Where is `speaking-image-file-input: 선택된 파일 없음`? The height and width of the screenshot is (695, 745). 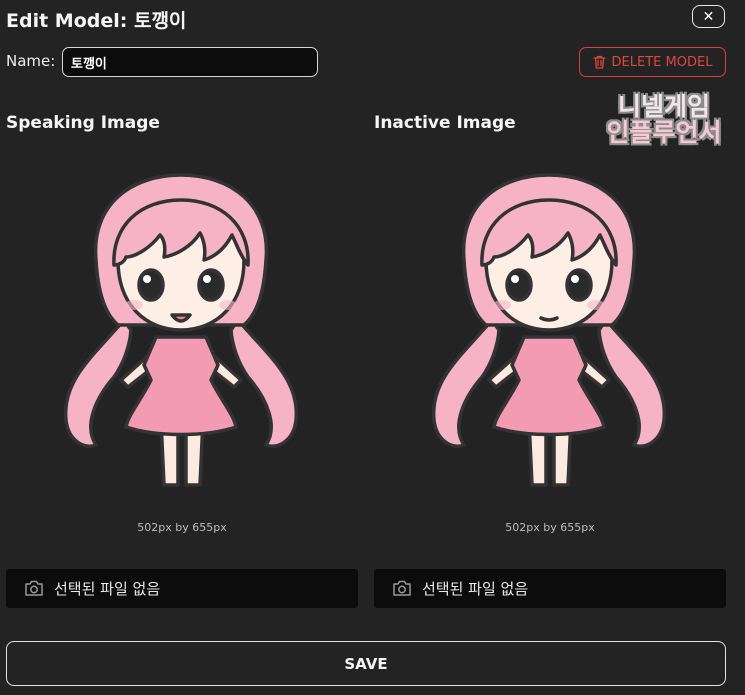 speaking-image-file-input: 선택된 파일 없음 is located at coordinates (182, 588).